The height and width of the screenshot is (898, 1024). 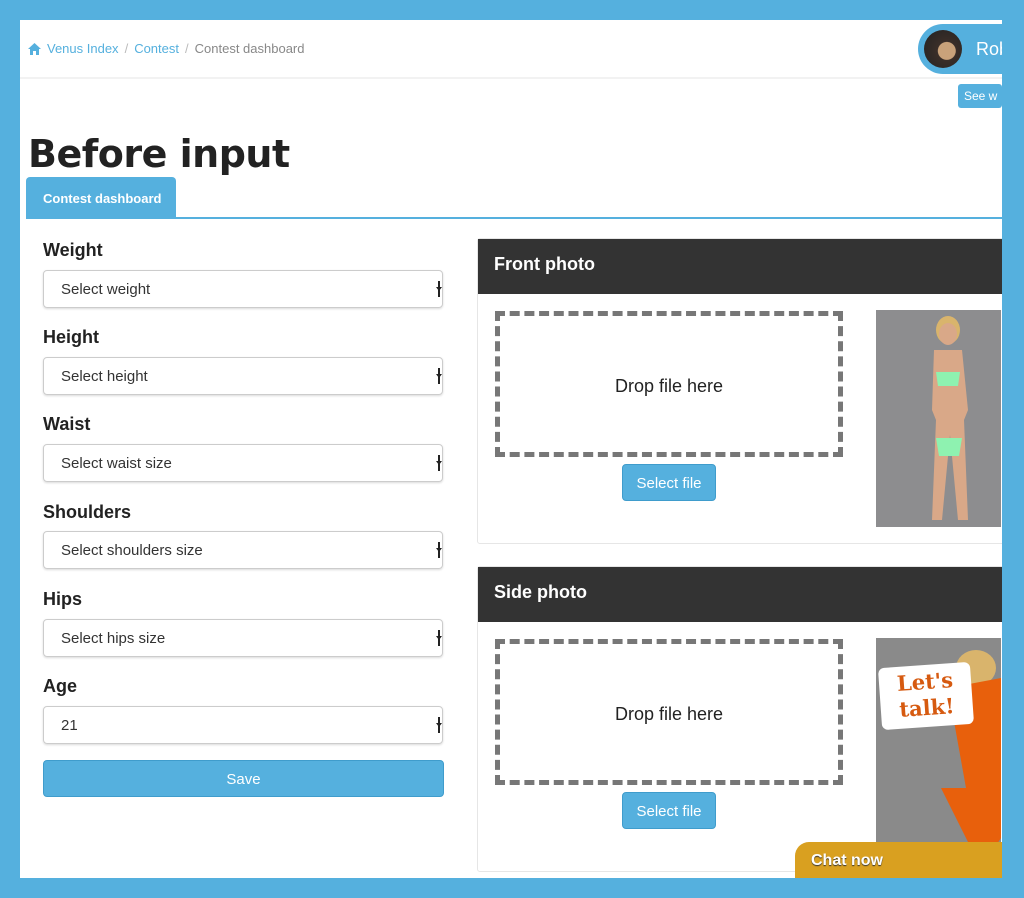 What do you see at coordinates (249, 48) in the screenshot?
I see `breadcrumb-current: Contest dashboard` at bounding box center [249, 48].